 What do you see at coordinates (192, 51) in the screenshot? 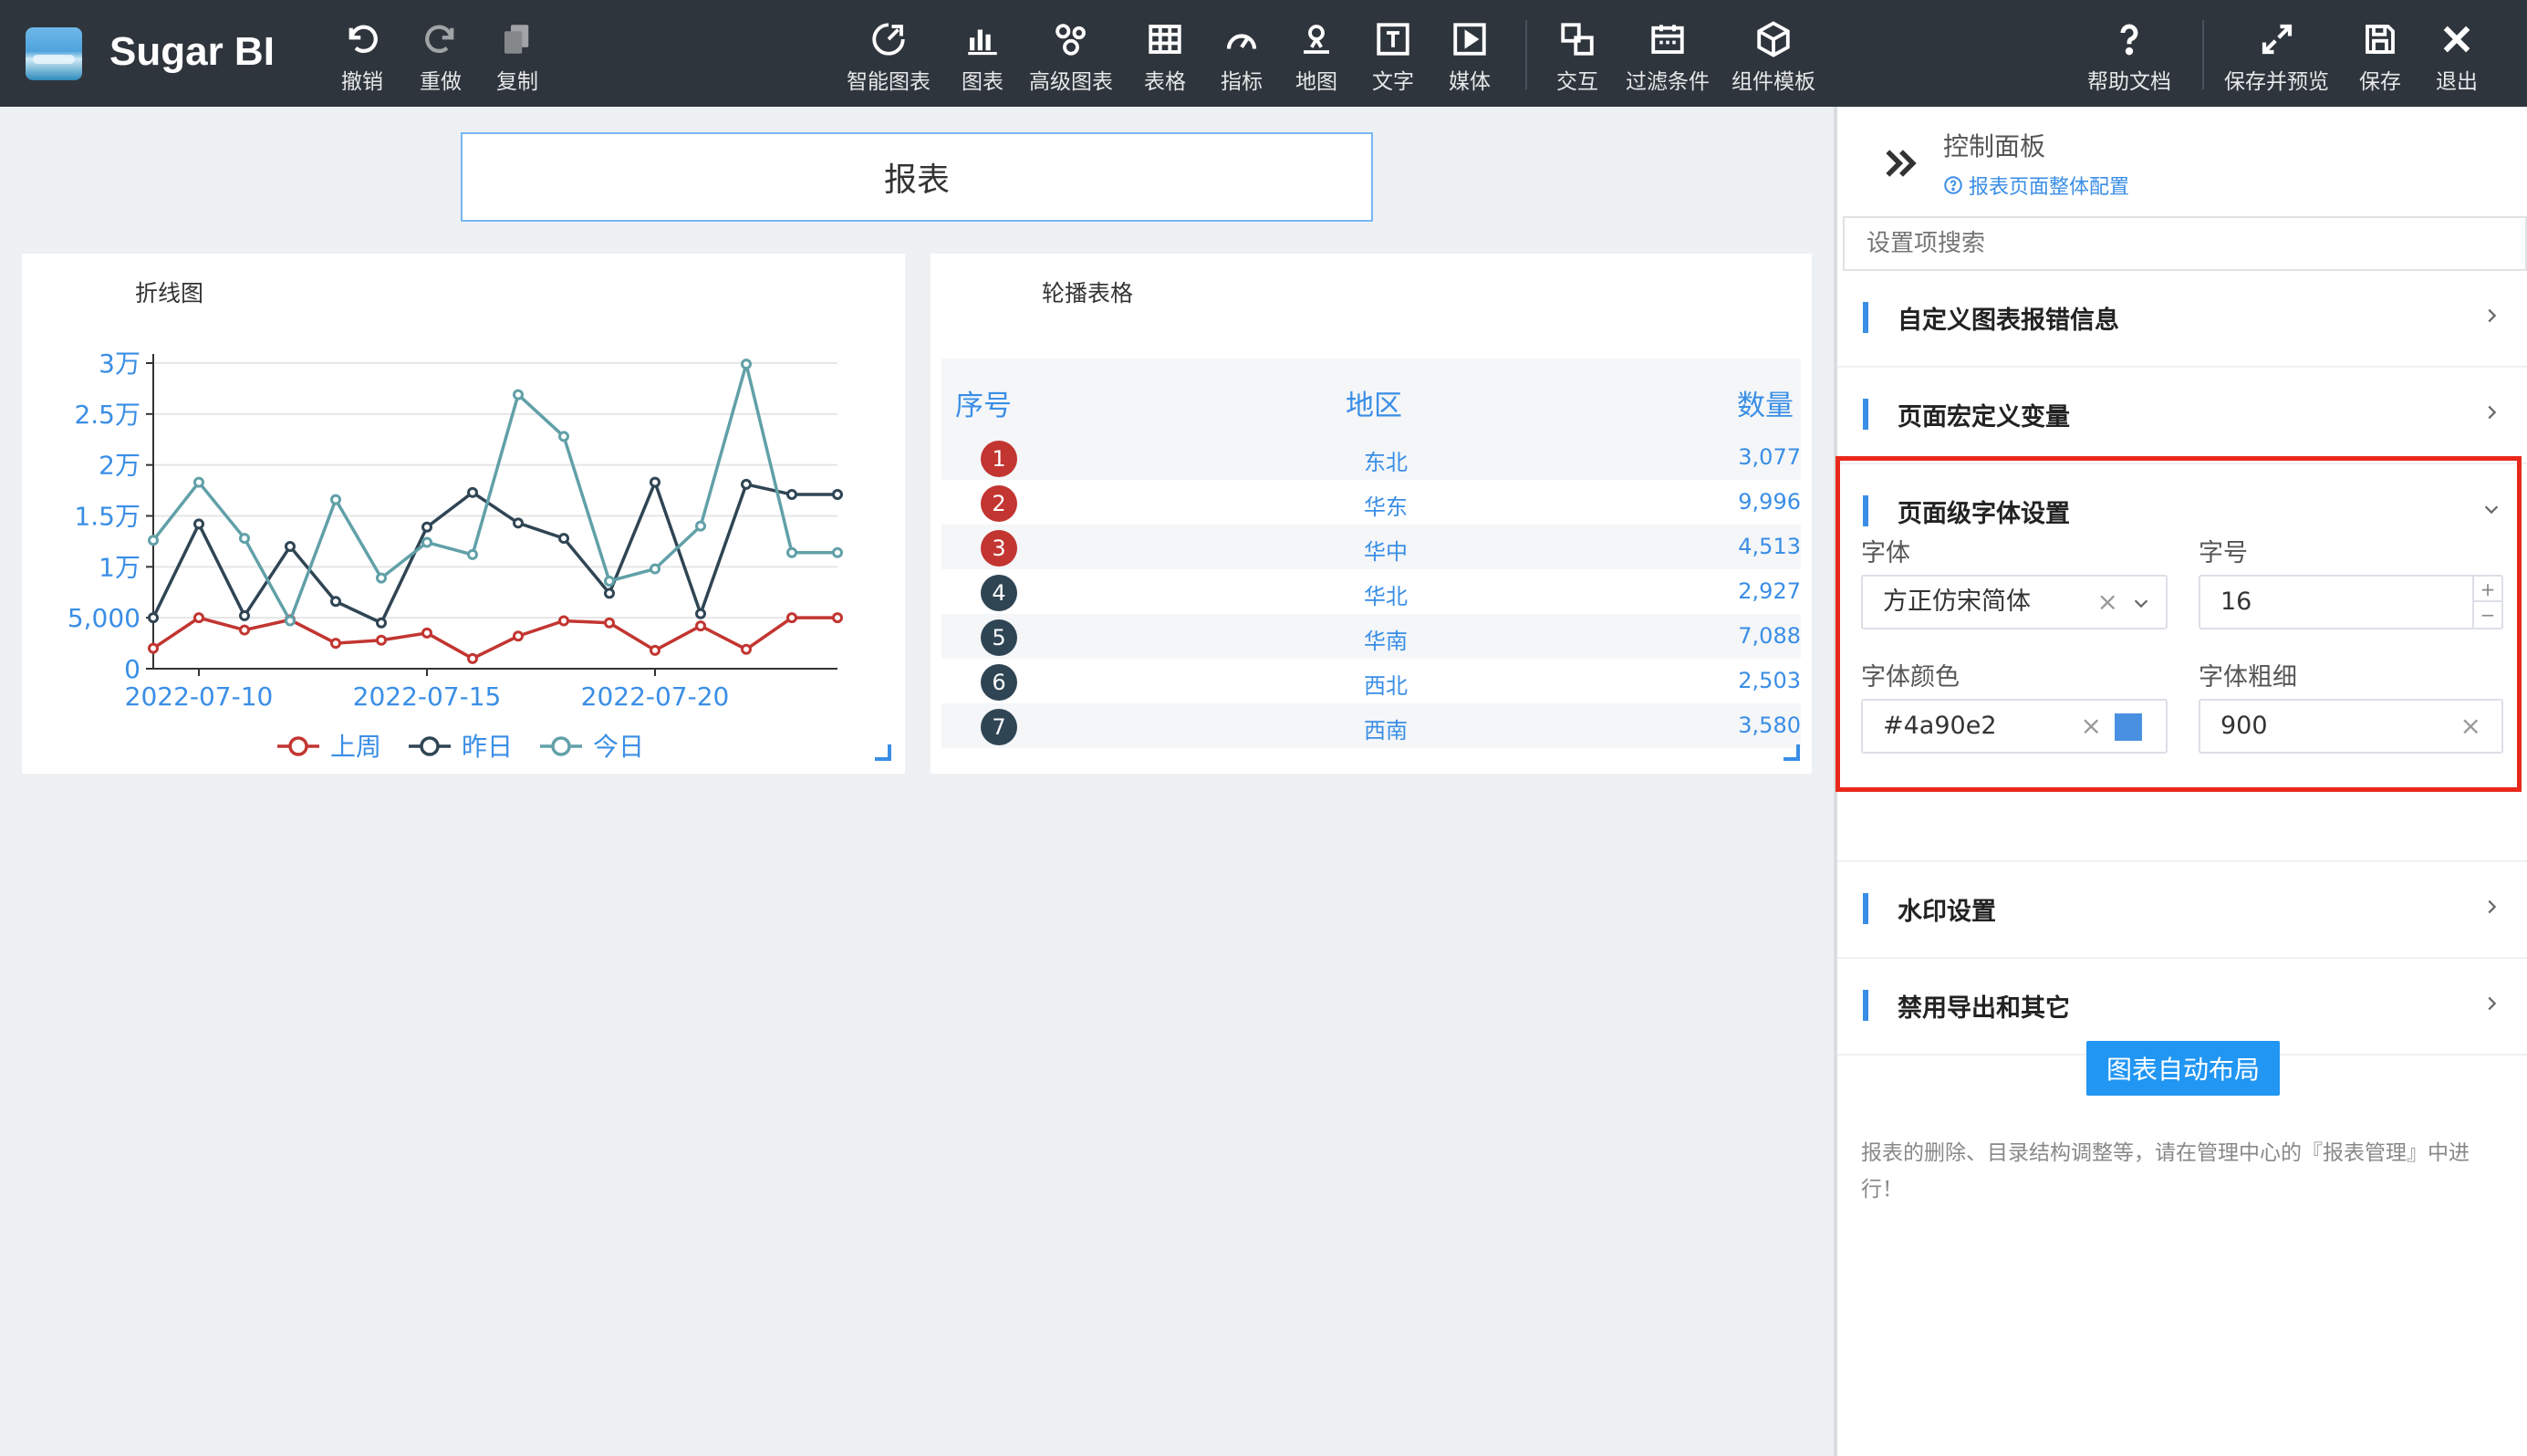
I see `app-name: Sugar BI` at bounding box center [192, 51].